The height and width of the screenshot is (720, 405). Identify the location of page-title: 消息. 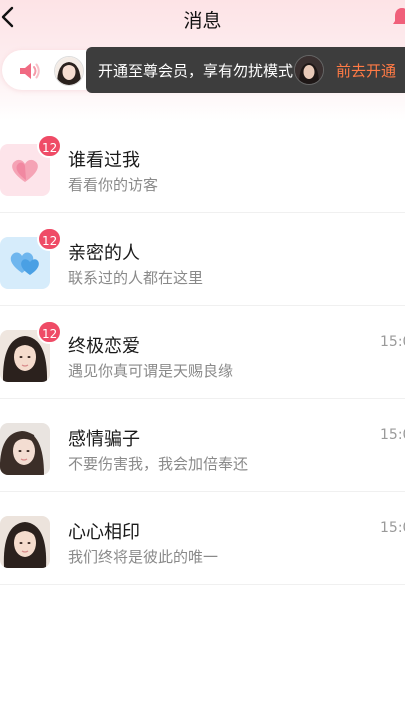
(202, 21).